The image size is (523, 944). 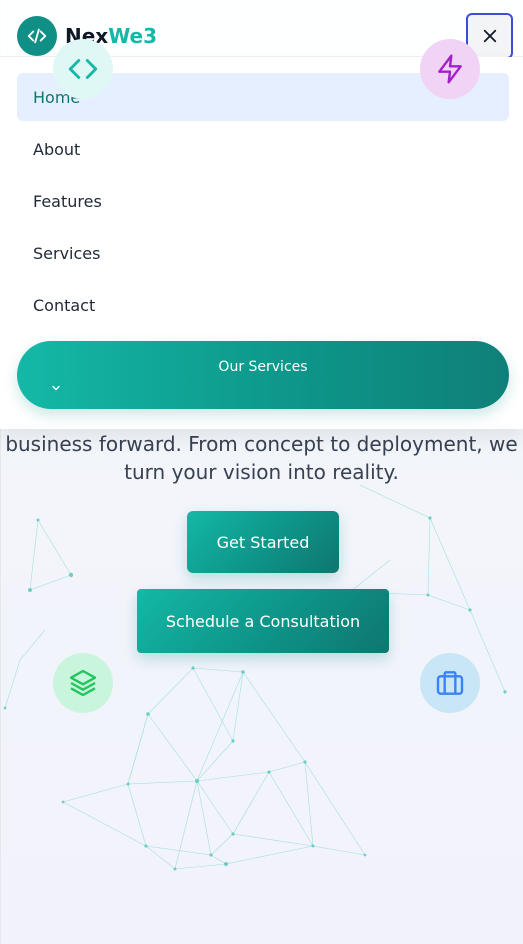 What do you see at coordinates (133, 36) in the screenshot?
I see `brand-name-part-2: We3` at bounding box center [133, 36].